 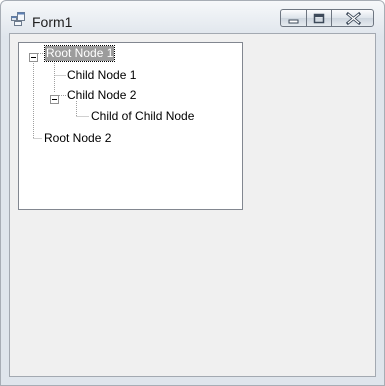 I want to click on minimize-button, so click(x=293, y=18).